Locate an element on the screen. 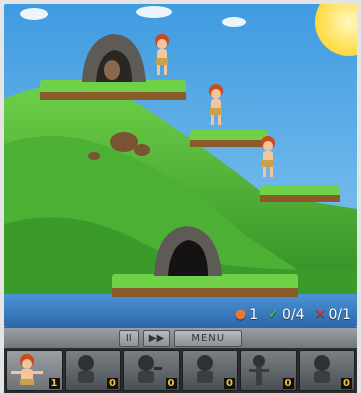 The width and height of the screenshot is (361, 393). lost-counter: ✕ 0/1 is located at coordinates (333, 315).